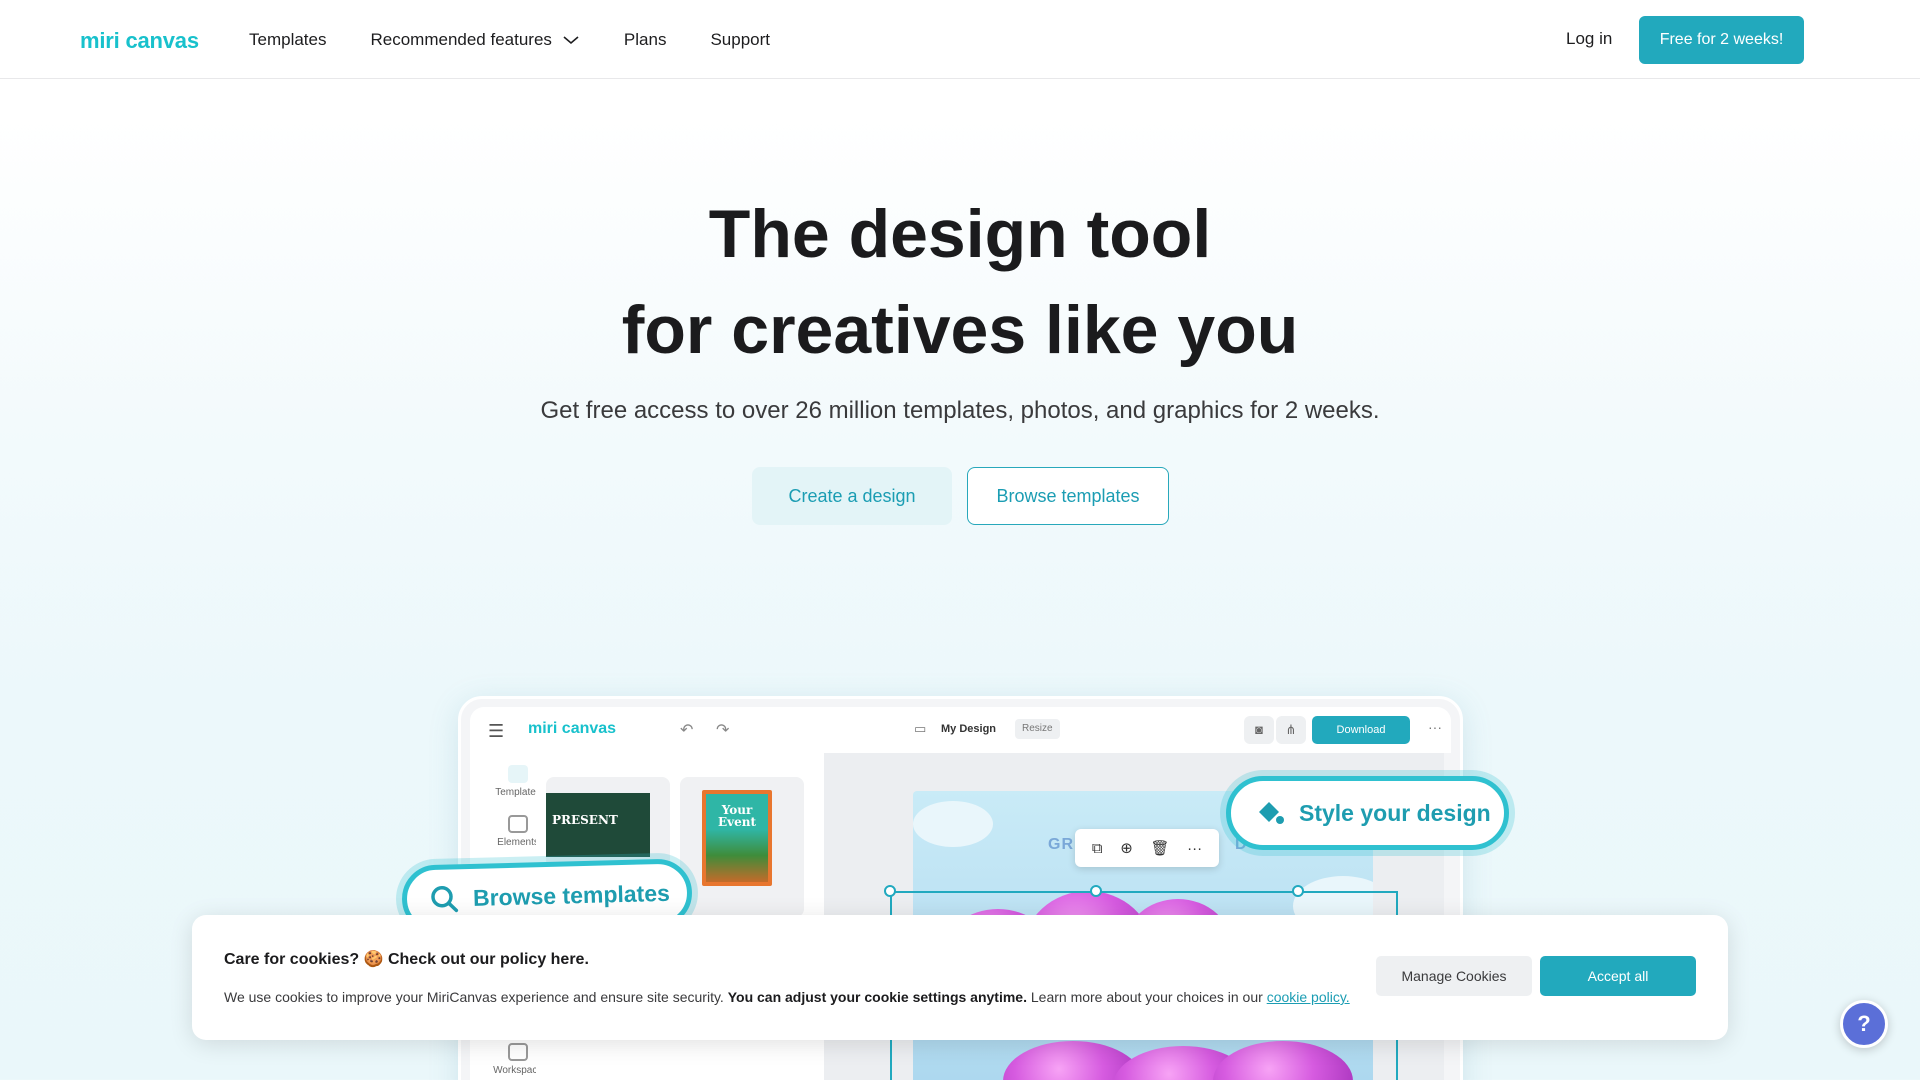 The height and width of the screenshot is (1080, 1920). What do you see at coordinates (518, 1052) in the screenshot?
I see `workspace-icon` at bounding box center [518, 1052].